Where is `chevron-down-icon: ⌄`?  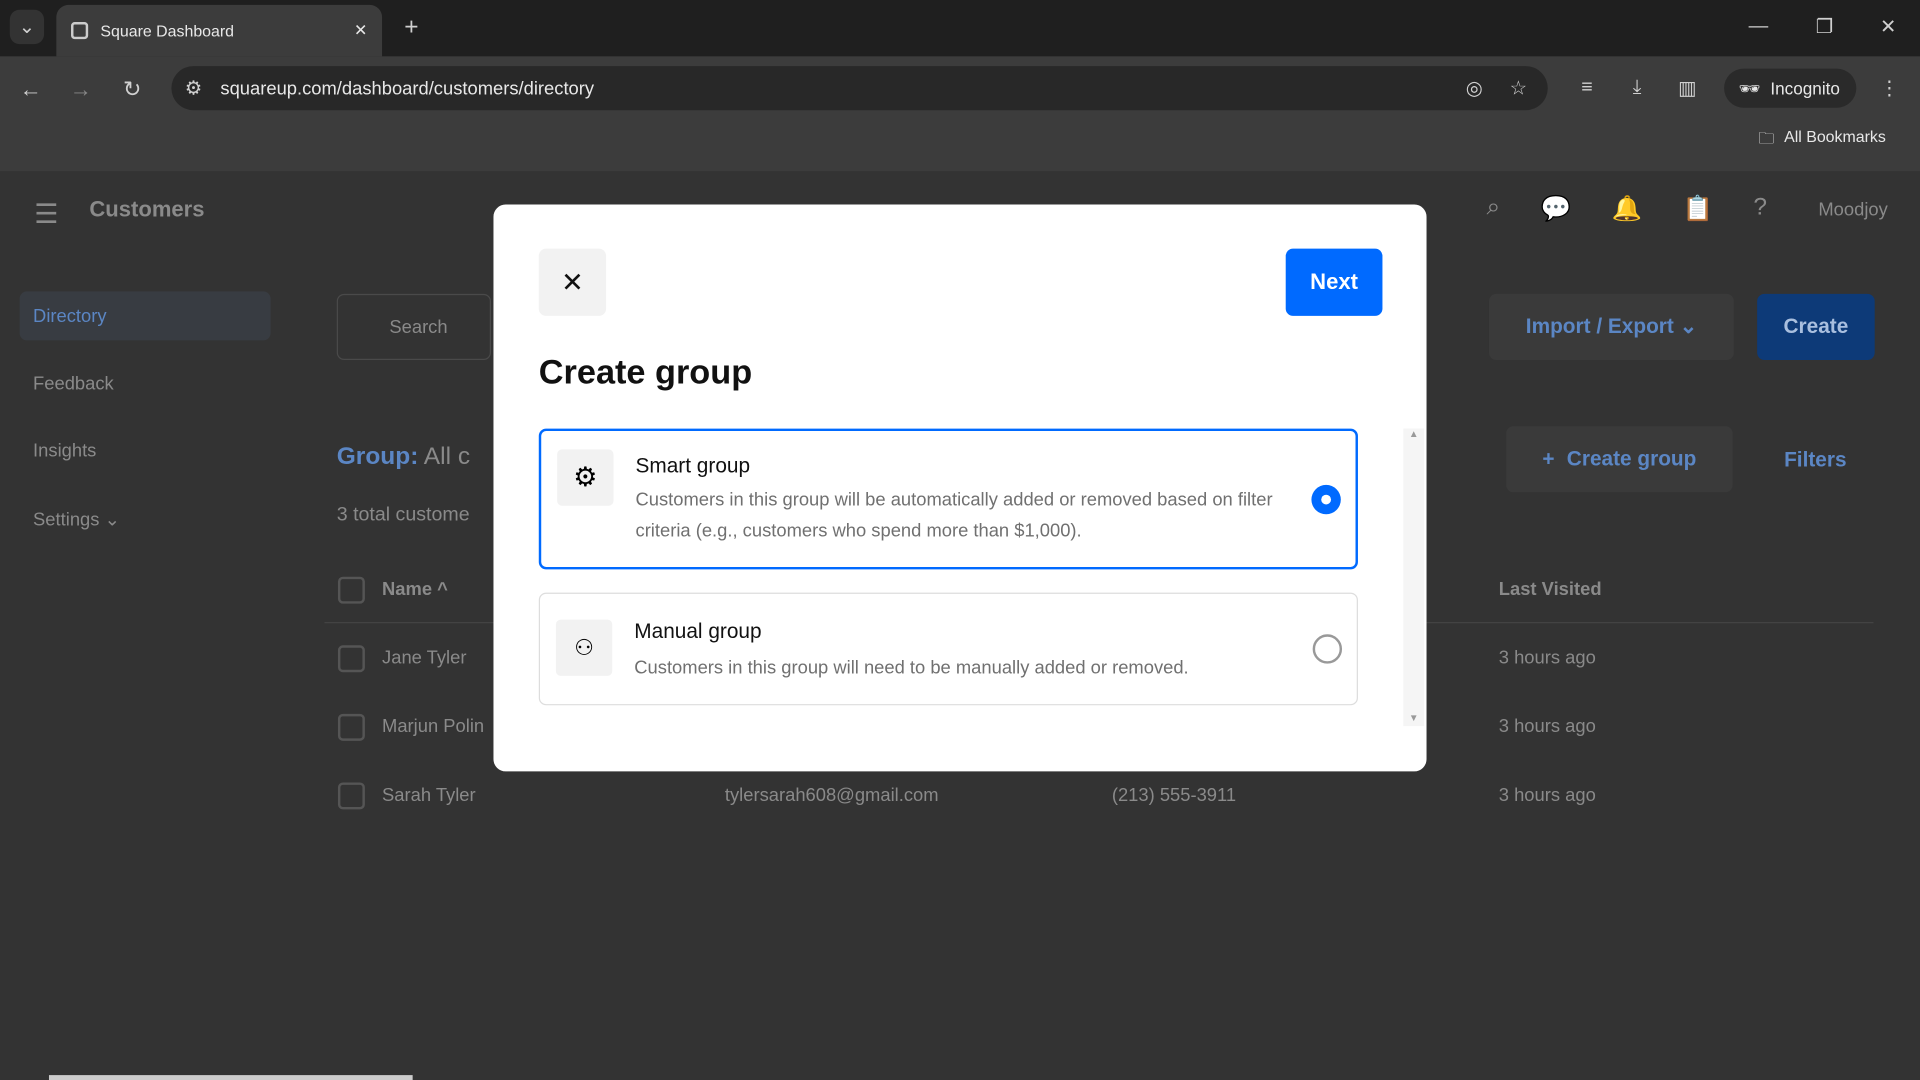 chevron-down-icon: ⌄ is located at coordinates (112, 520).